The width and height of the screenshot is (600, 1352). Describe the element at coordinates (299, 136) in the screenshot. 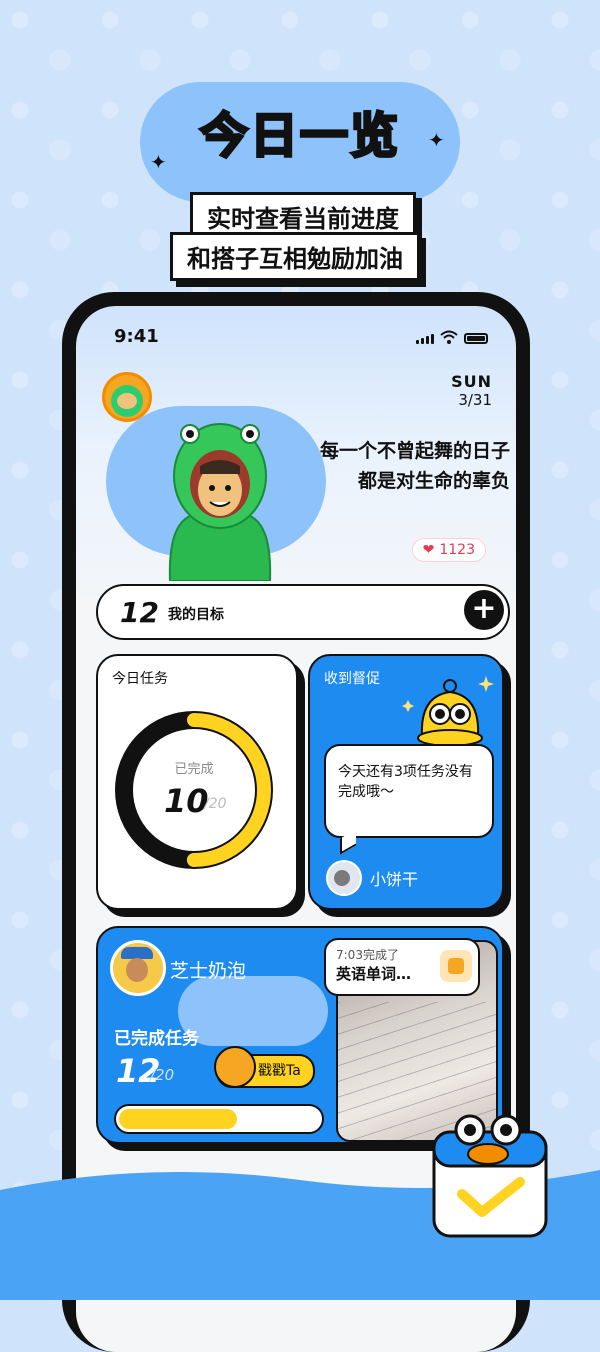

I see `hero-title: 今日一览` at that location.